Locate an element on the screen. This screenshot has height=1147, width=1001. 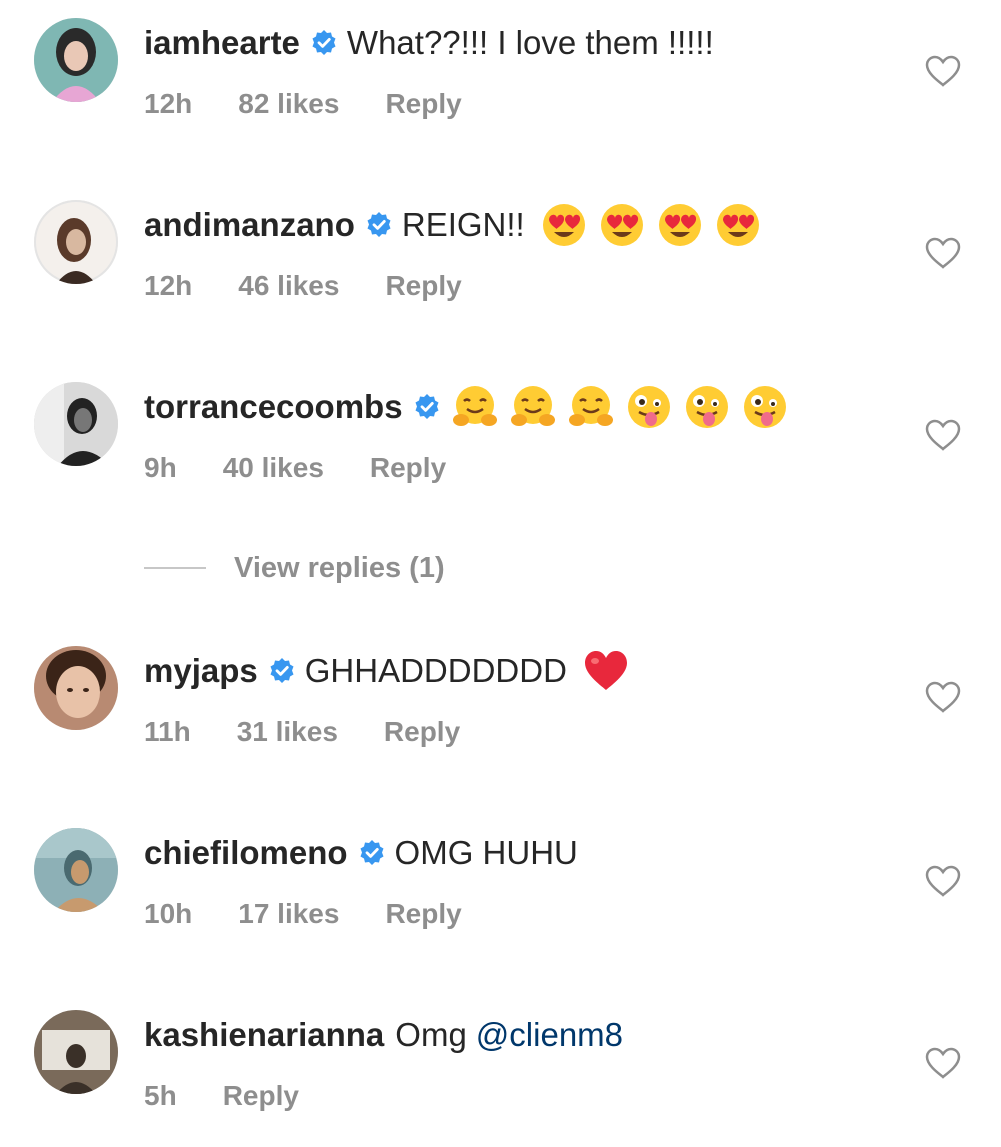
comment-meta: 5h Reply is located at coordinates (244, 1096).